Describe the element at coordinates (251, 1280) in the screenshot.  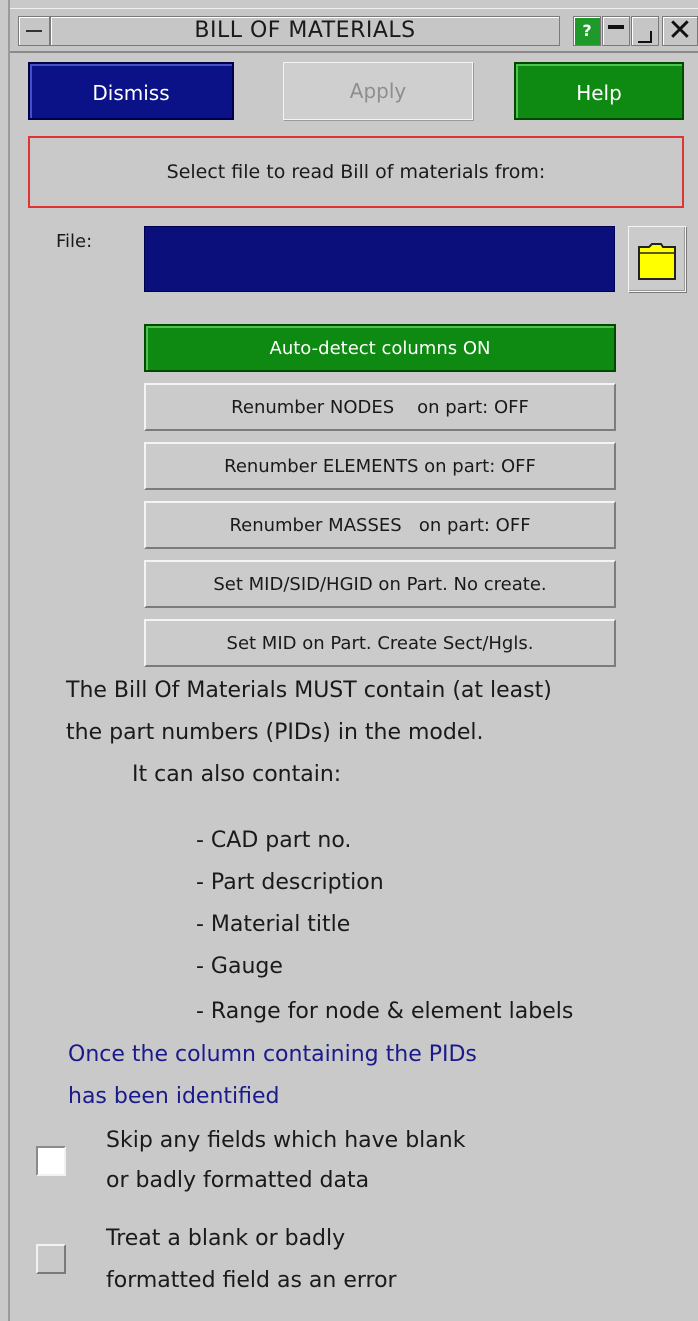
I see `treat-blank-as-error-label-2: formatted field as an error` at that location.